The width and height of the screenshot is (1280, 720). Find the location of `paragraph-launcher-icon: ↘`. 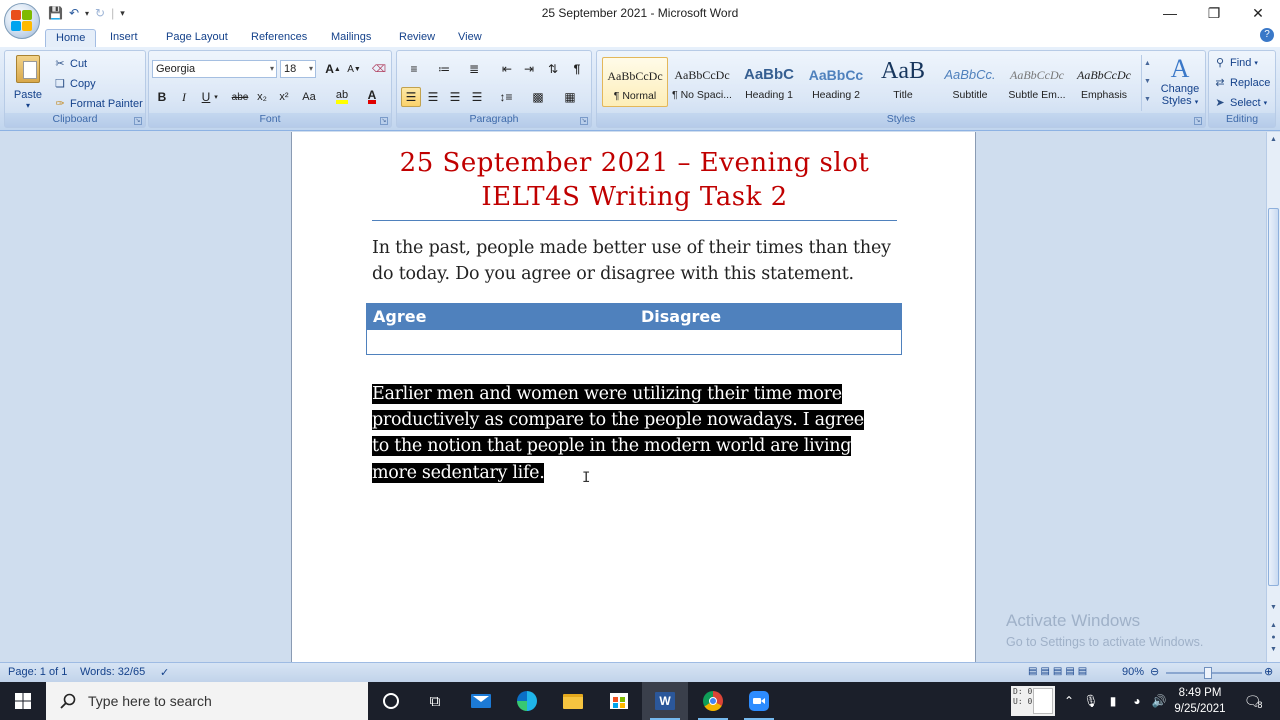

paragraph-launcher-icon: ↘ is located at coordinates (584, 121).